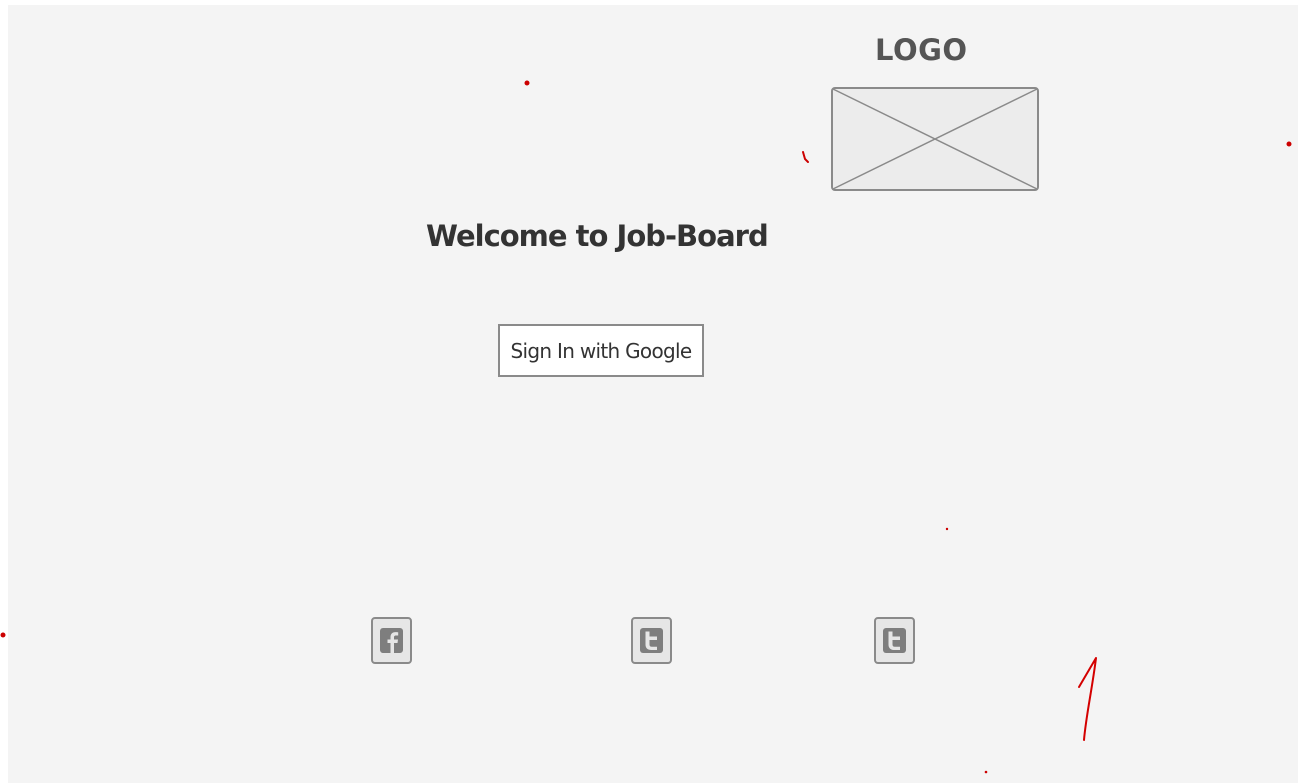 The height and width of the screenshot is (783, 1298). What do you see at coordinates (601, 350) in the screenshot?
I see `sign-in-google-button: Sign In with Google` at bounding box center [601, 350].